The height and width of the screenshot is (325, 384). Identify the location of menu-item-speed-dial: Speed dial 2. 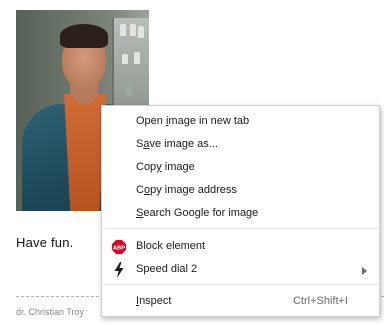
(240, 270).